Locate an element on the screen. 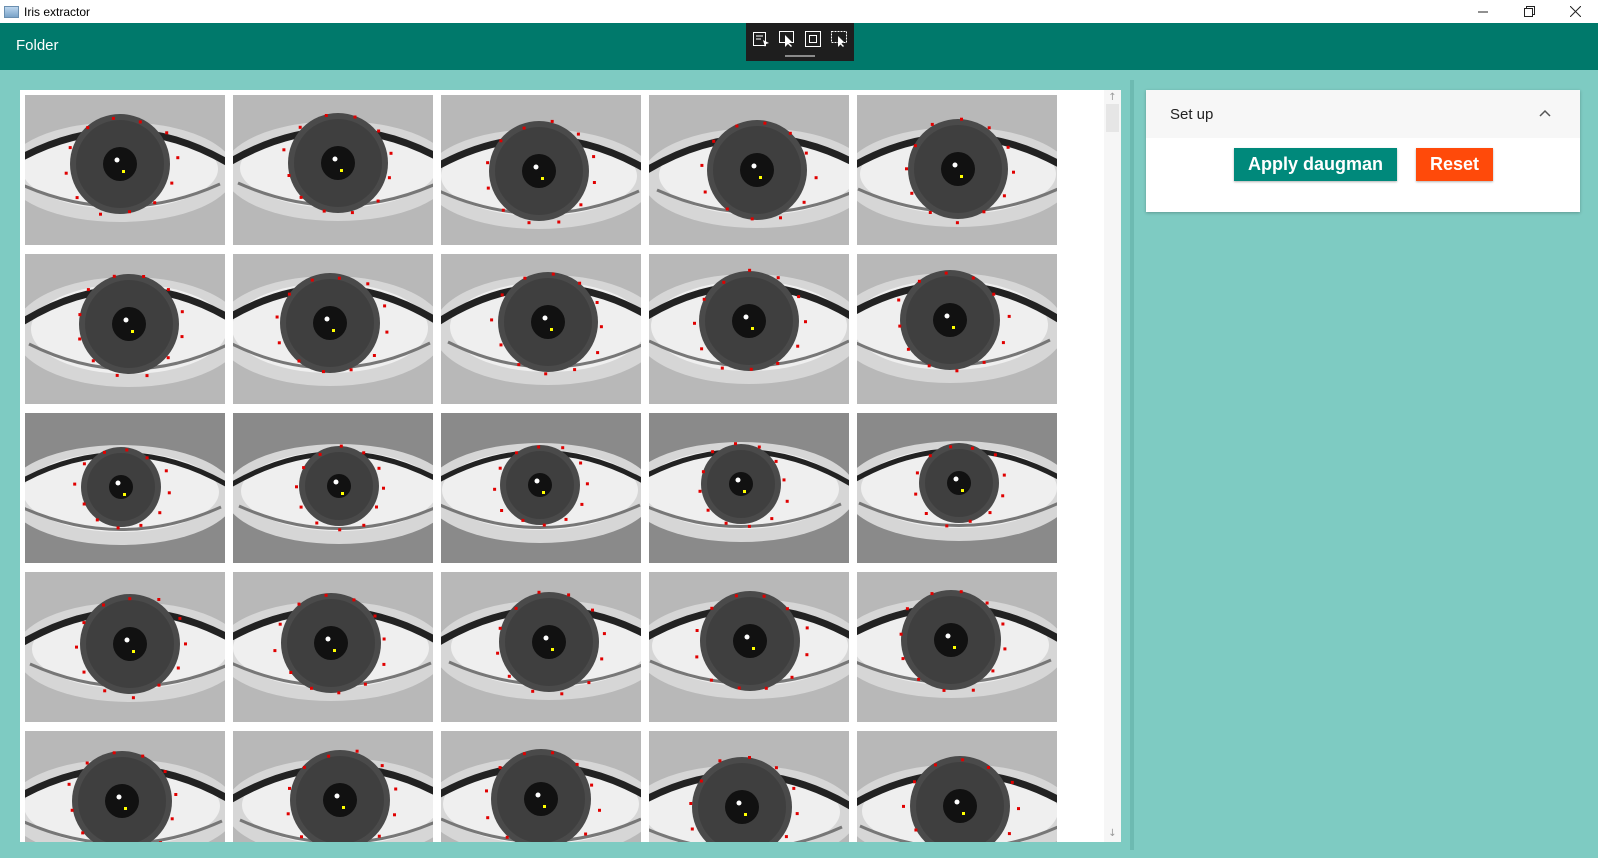 The height and width of the screenshot is (858, 1598). scroll-down-icon: ↓ is located at coordinates (1112, 833).